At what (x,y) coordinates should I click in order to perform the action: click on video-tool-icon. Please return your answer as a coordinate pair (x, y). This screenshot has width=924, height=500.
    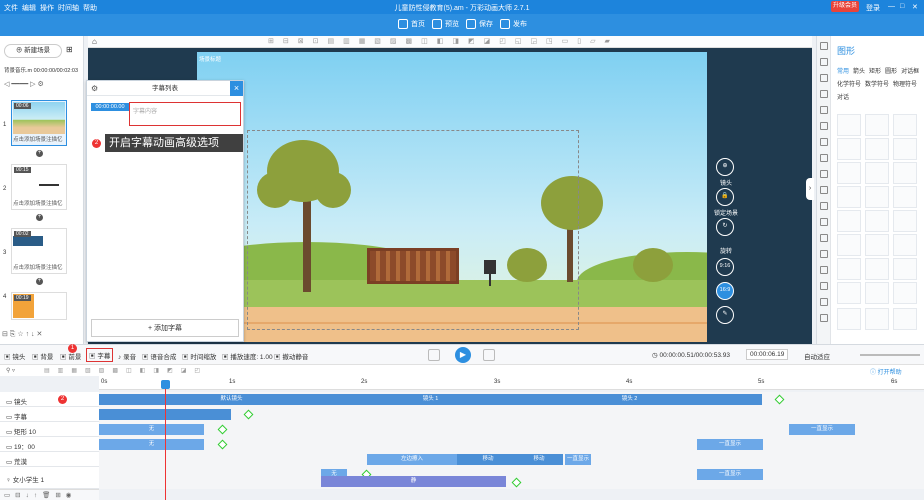
    Looking at the image, I should click on (824, 126).